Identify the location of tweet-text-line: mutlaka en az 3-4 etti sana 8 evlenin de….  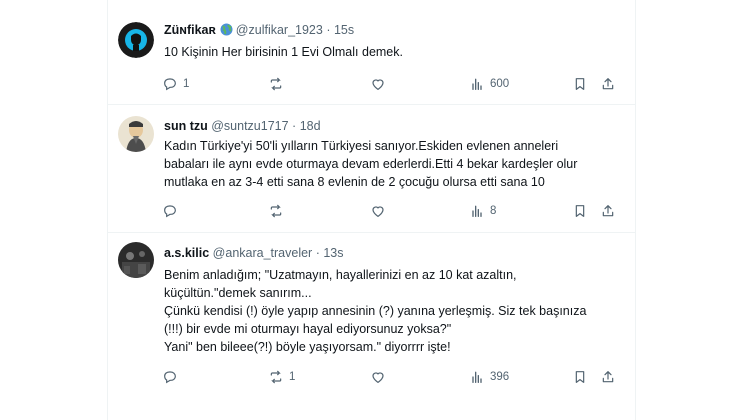
(354, 182).